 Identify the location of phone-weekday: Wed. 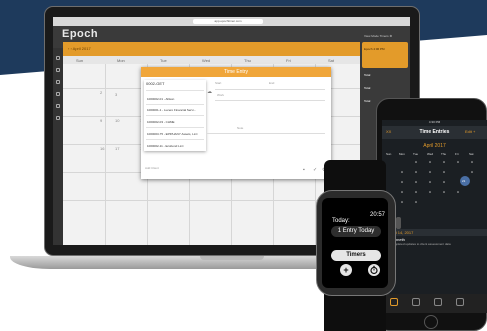
(430, 154).